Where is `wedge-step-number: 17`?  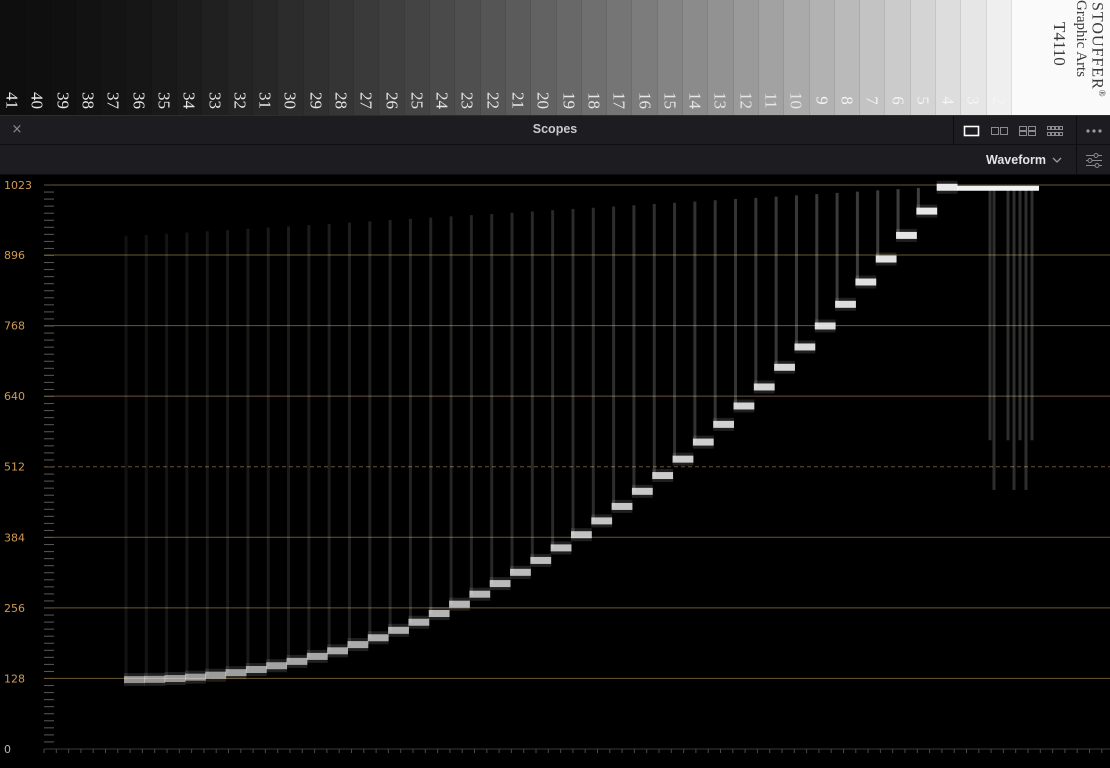
wedge-step-number: 17 is located at coordinates (619, 100).